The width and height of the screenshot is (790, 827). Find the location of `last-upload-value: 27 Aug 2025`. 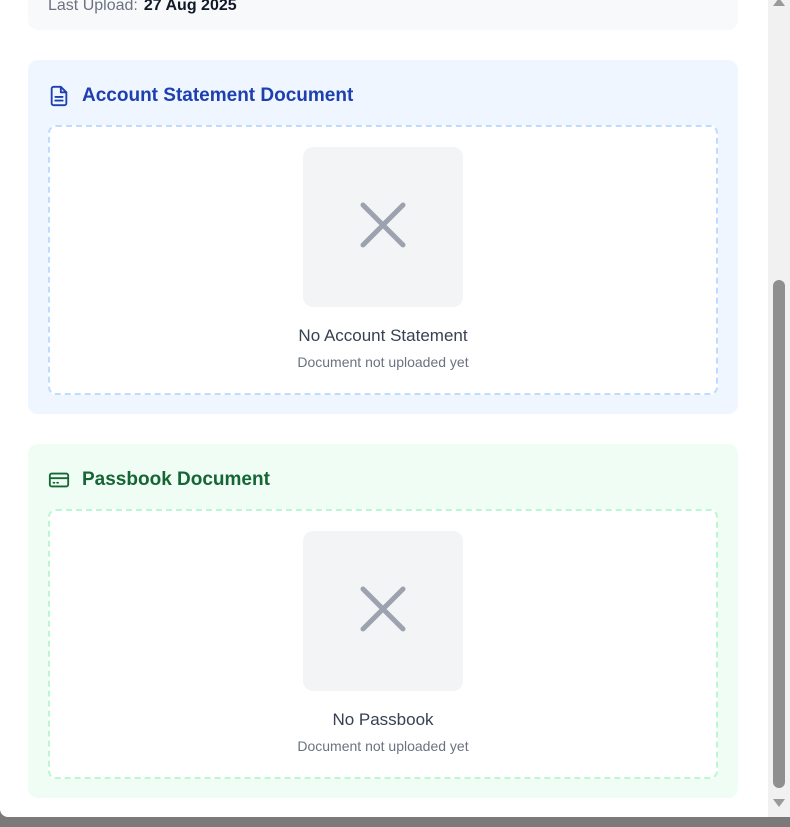

last-upload-value: 27 Aug 2025 is located at coordinates (190, 7).